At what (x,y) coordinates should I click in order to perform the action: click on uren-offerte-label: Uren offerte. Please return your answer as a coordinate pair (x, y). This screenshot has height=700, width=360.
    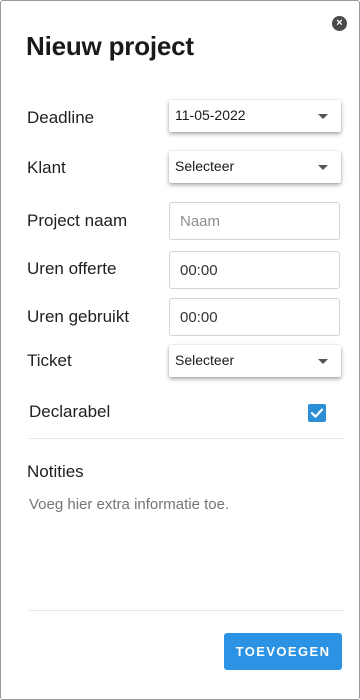
    Looking at the image, I should click on (72, 268).